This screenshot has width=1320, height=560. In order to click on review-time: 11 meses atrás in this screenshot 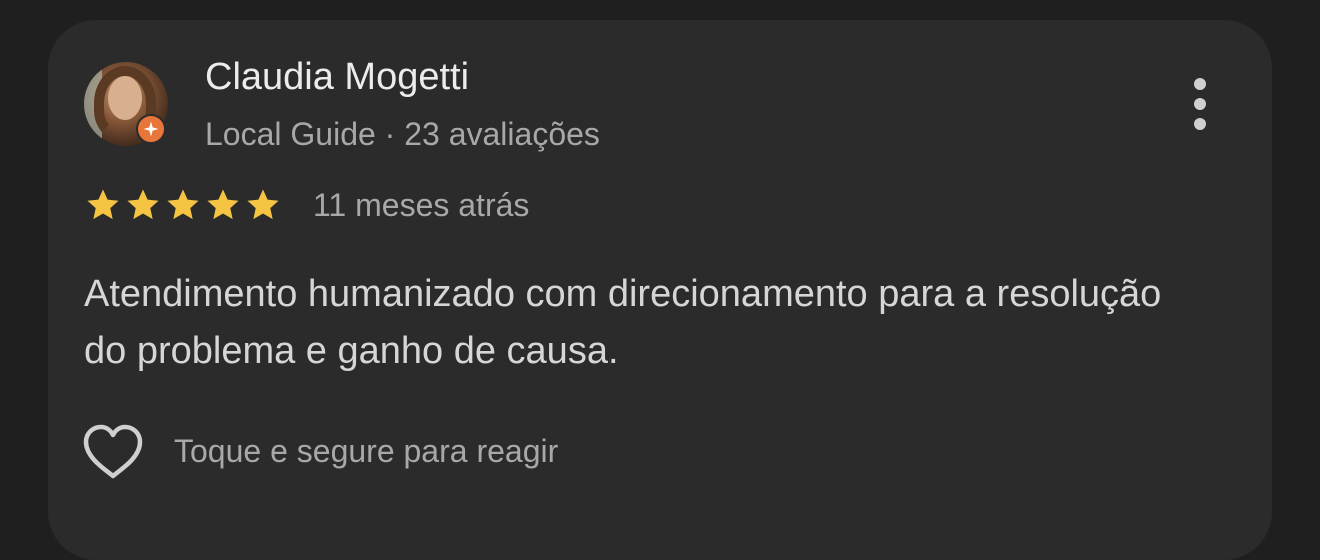, I will do `click(421, 205)`.